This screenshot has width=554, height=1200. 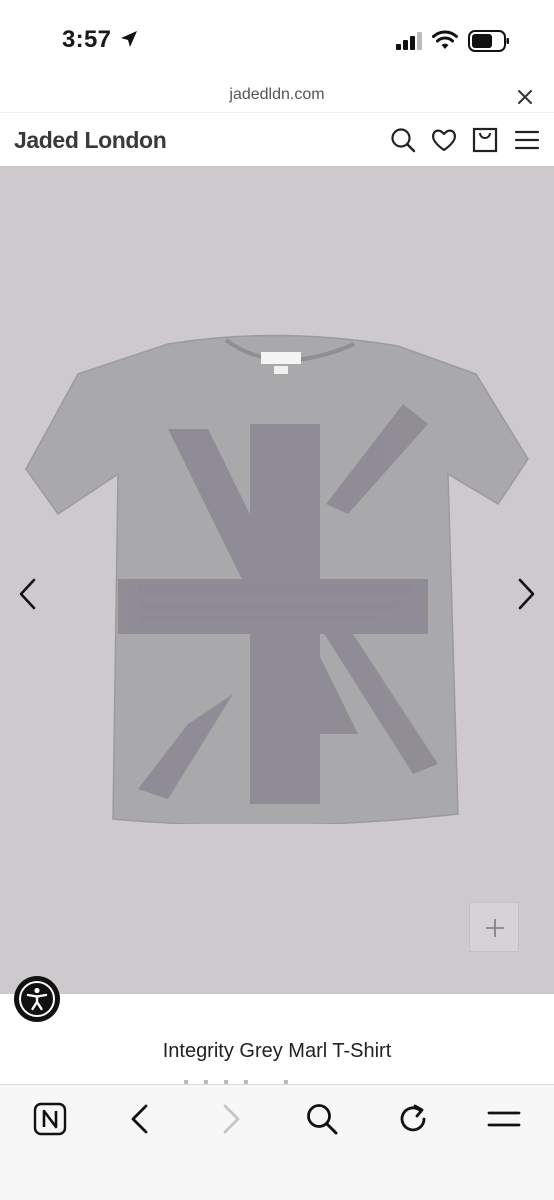 I want to click on bag-icon, so click(x=485, y=140).